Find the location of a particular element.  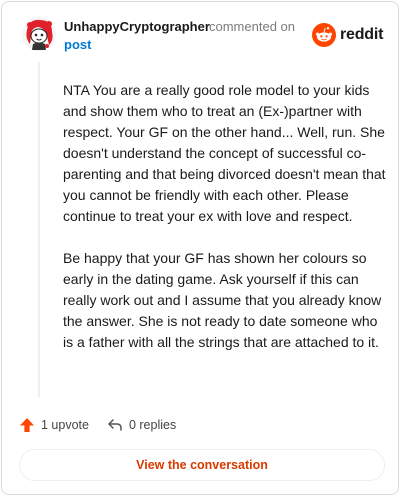

user-avatar is located at coordinates (39, 34).